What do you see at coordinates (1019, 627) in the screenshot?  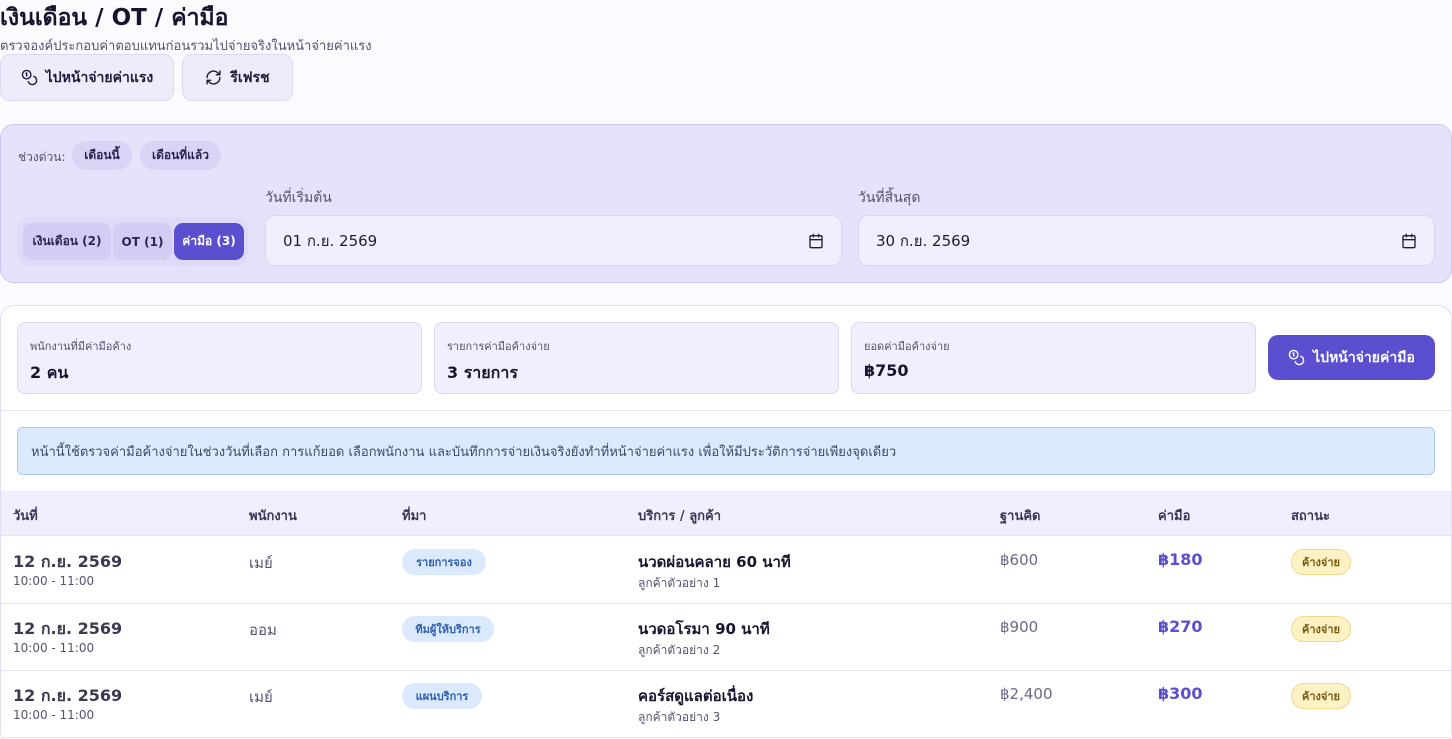 I see `row-base: ฿900` at bounding box center [1019, 627].